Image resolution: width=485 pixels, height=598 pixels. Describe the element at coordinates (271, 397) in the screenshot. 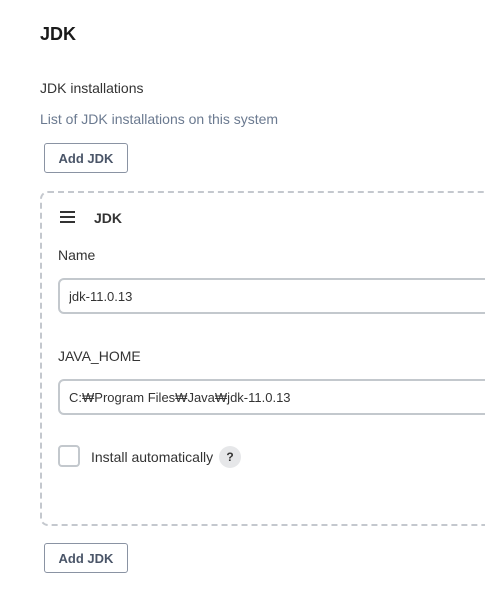

I see `java-home-input` at that location.